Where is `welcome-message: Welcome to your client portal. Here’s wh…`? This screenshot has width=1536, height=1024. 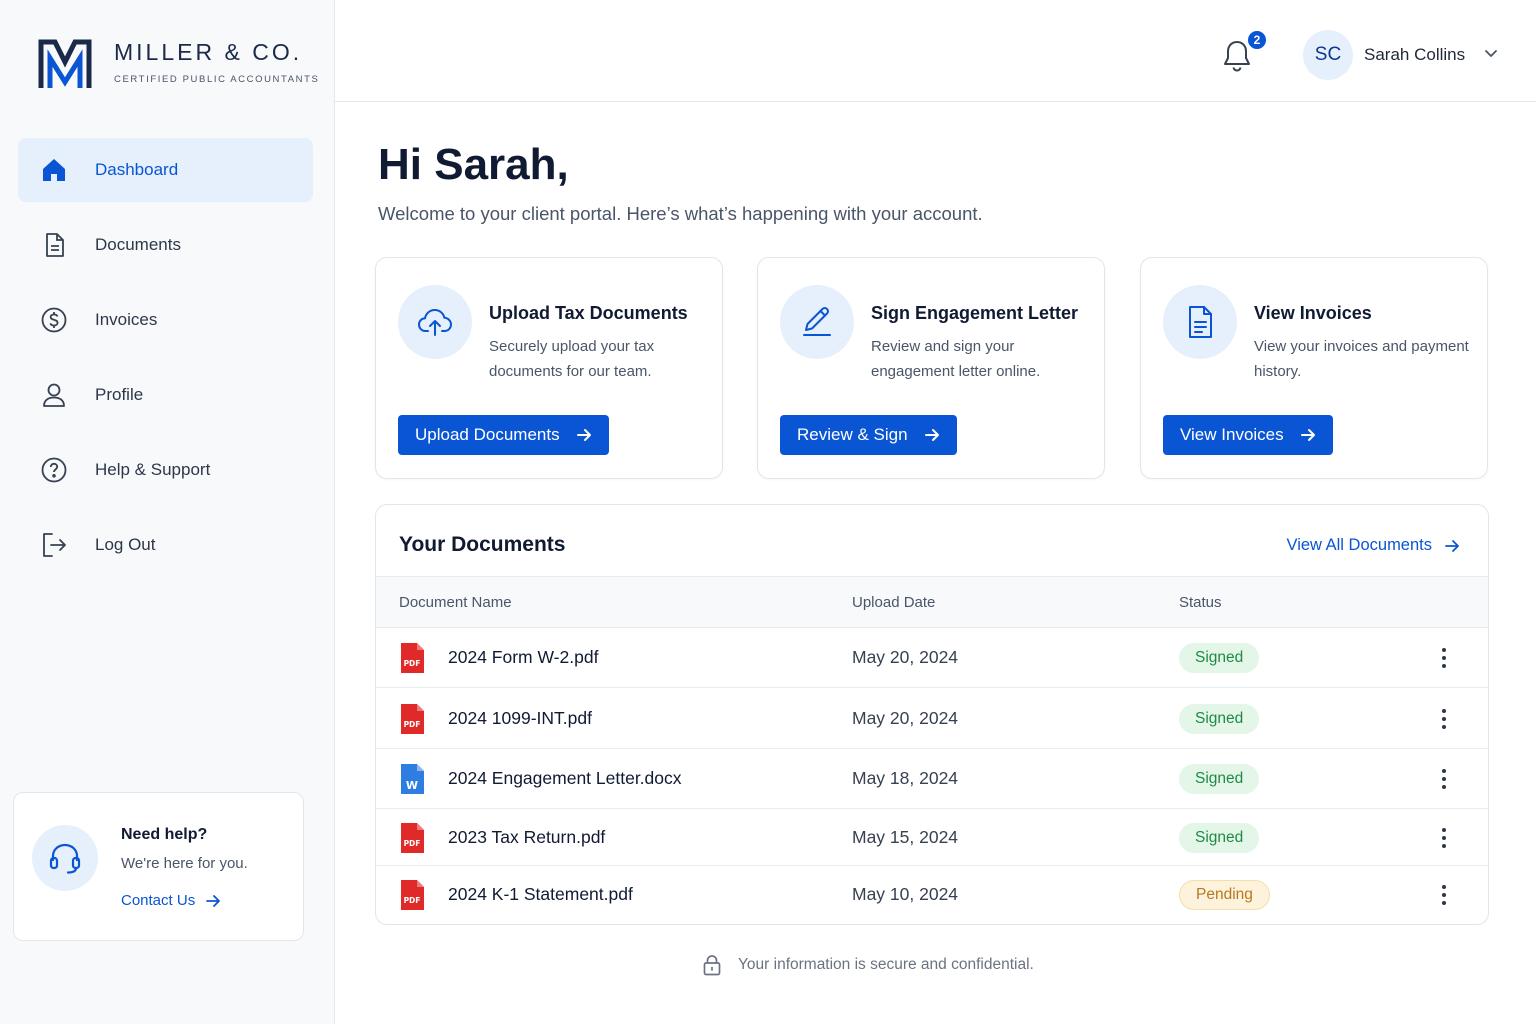 welcome-message: Welcome to your client portal. Here’s wh… is located at coordinates (680, 213).